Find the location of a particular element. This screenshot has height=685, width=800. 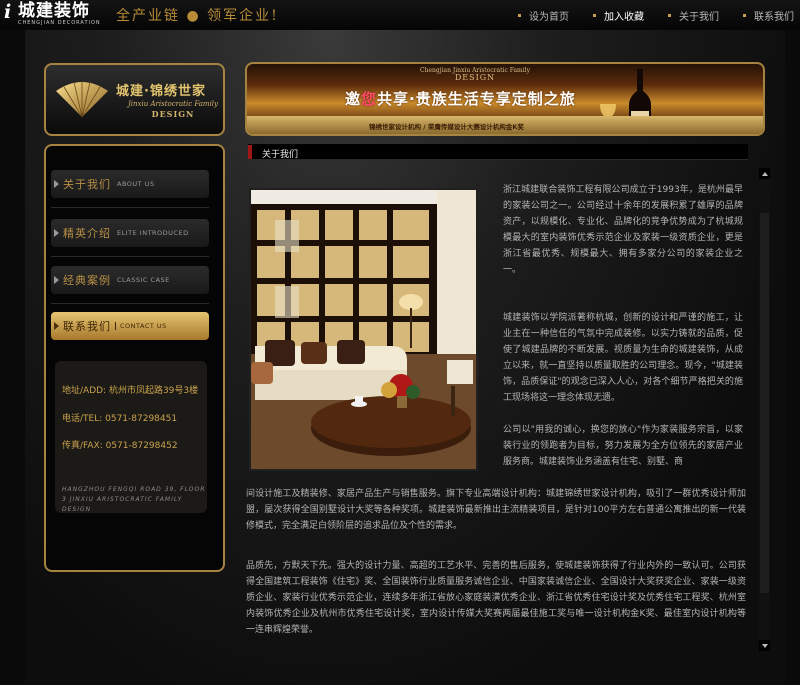

heading-marker is located at coordinates (250, 152).